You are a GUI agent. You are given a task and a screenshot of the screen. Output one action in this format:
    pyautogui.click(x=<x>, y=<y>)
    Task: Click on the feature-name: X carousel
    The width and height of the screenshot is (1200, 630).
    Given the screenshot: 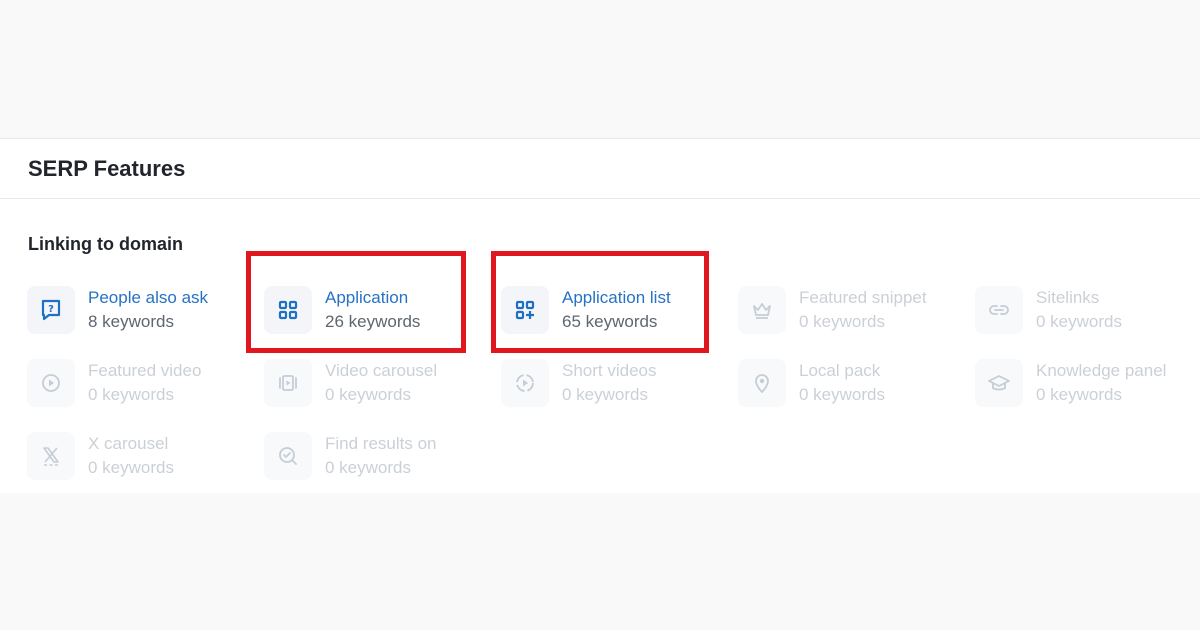 What is the action you would take?
    pyautogui.click(x=128, y=443)
    